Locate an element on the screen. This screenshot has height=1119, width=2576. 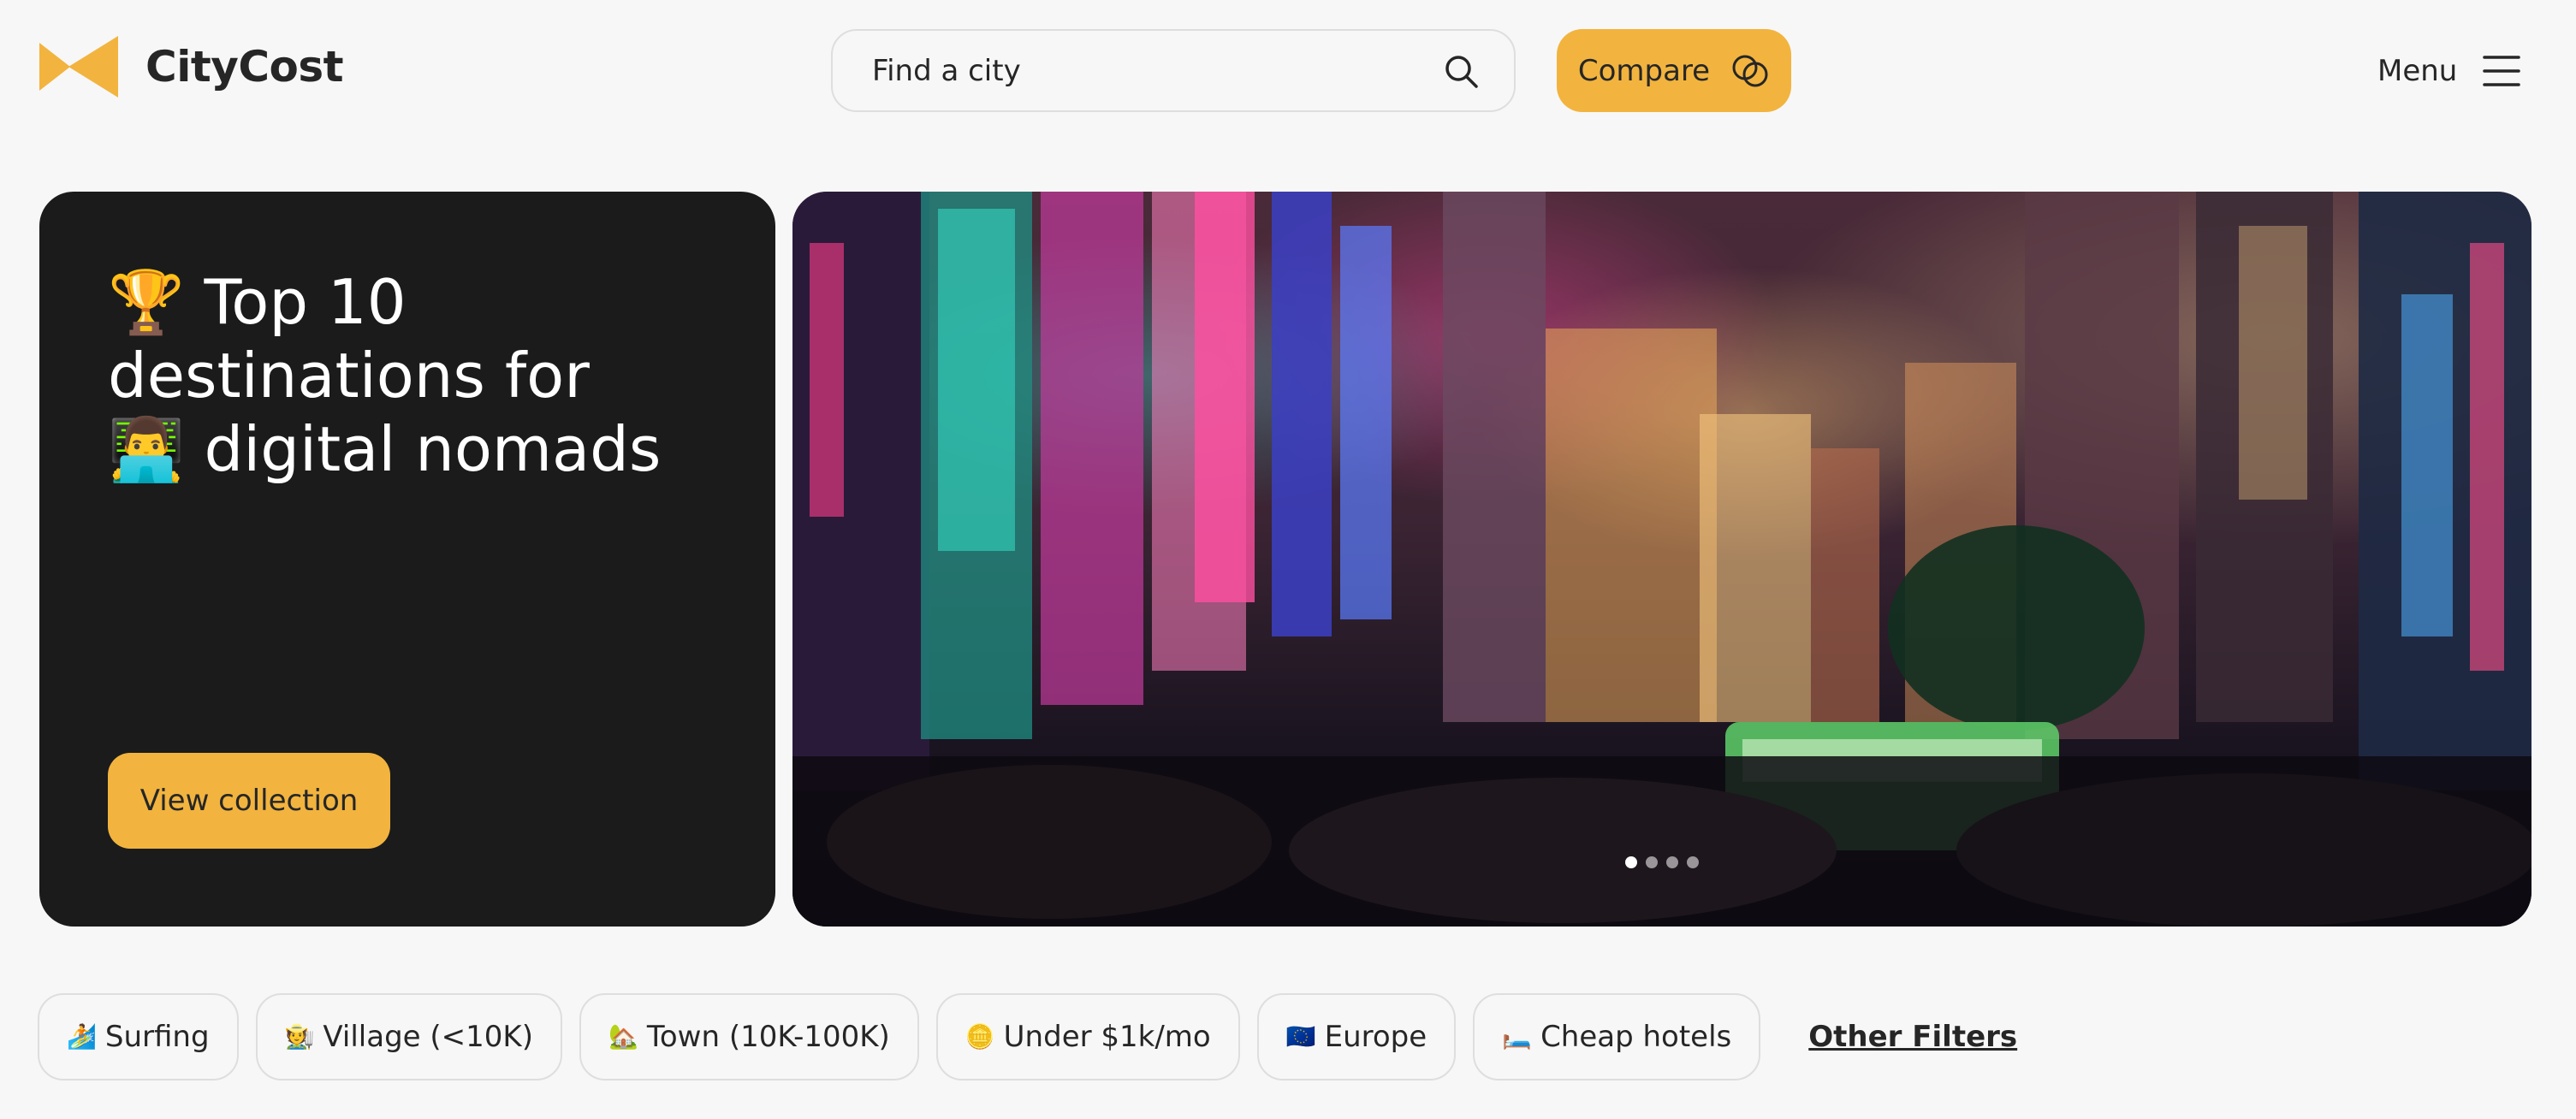
surfer-icon: 🏄 is located at coordinates (82, 1036).